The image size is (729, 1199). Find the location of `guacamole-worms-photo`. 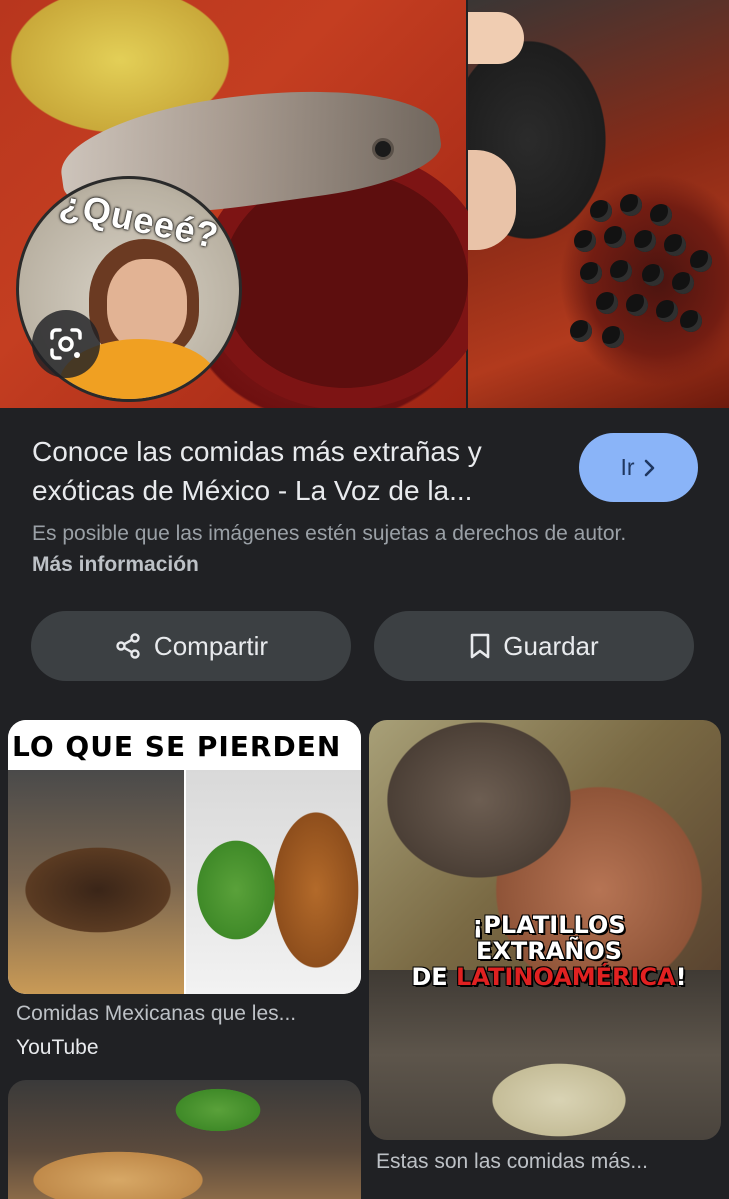

guacamole-worms-photo is located at coordinates (273, 882).